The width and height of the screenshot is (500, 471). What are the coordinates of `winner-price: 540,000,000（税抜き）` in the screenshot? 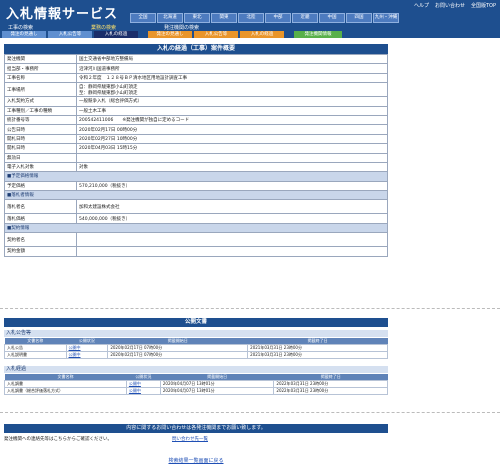 It's located at (232, 218).